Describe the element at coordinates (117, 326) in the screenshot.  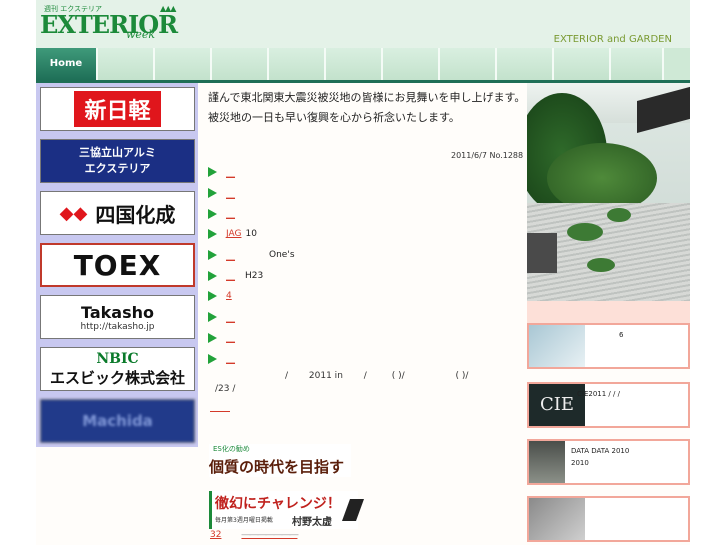
I see `sponsor-url: http://takasho.jp` at that location.